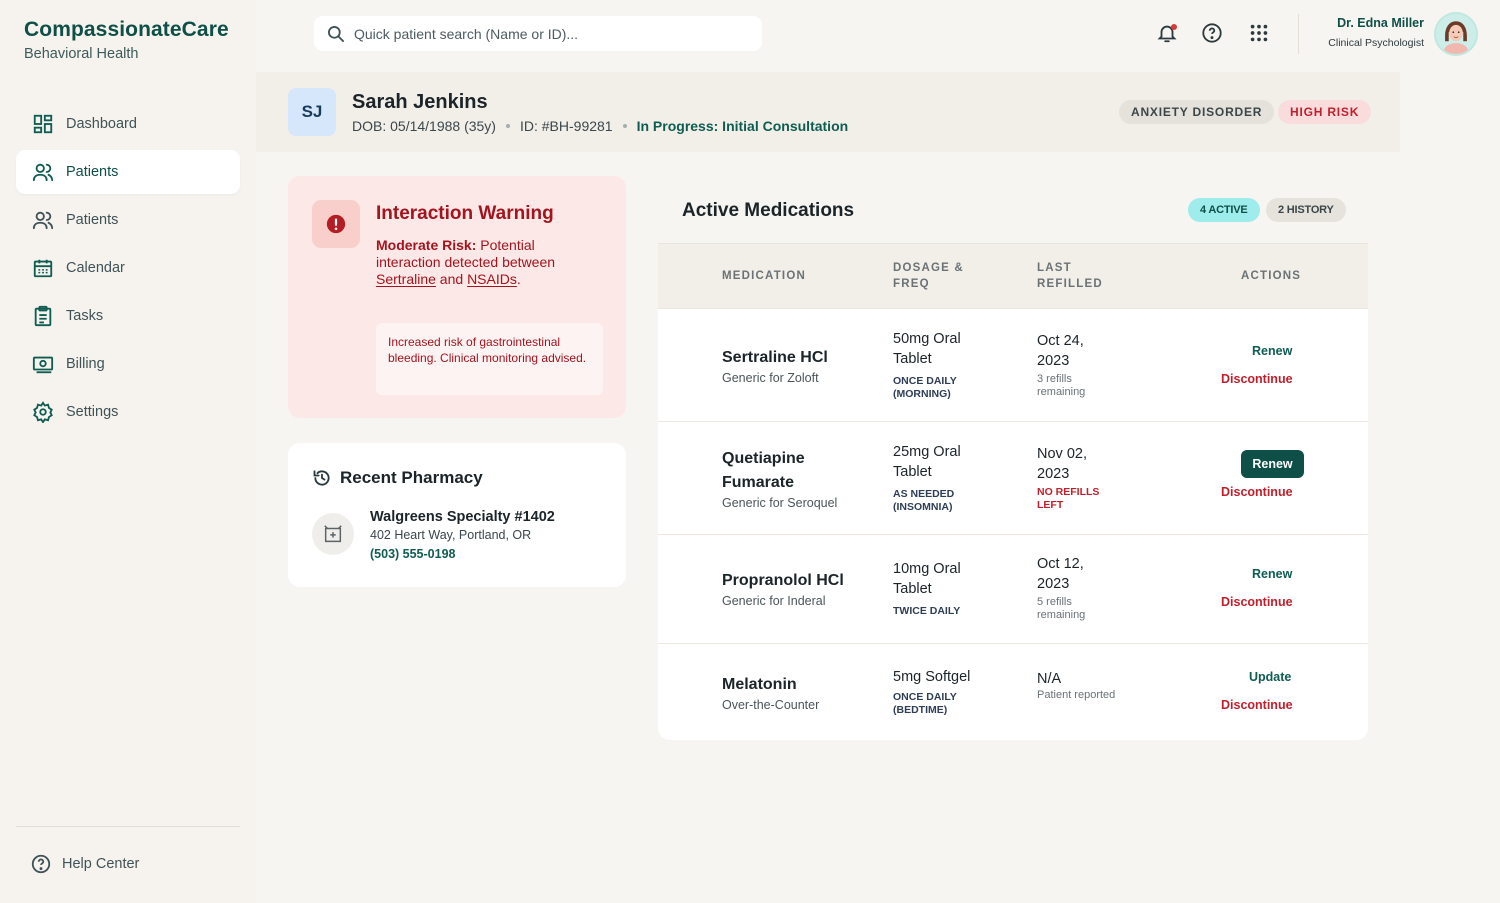 The height and width of the screenshot is (903, 1500). I want to click on sidebar-item-label: Billing, so click(85, 364).